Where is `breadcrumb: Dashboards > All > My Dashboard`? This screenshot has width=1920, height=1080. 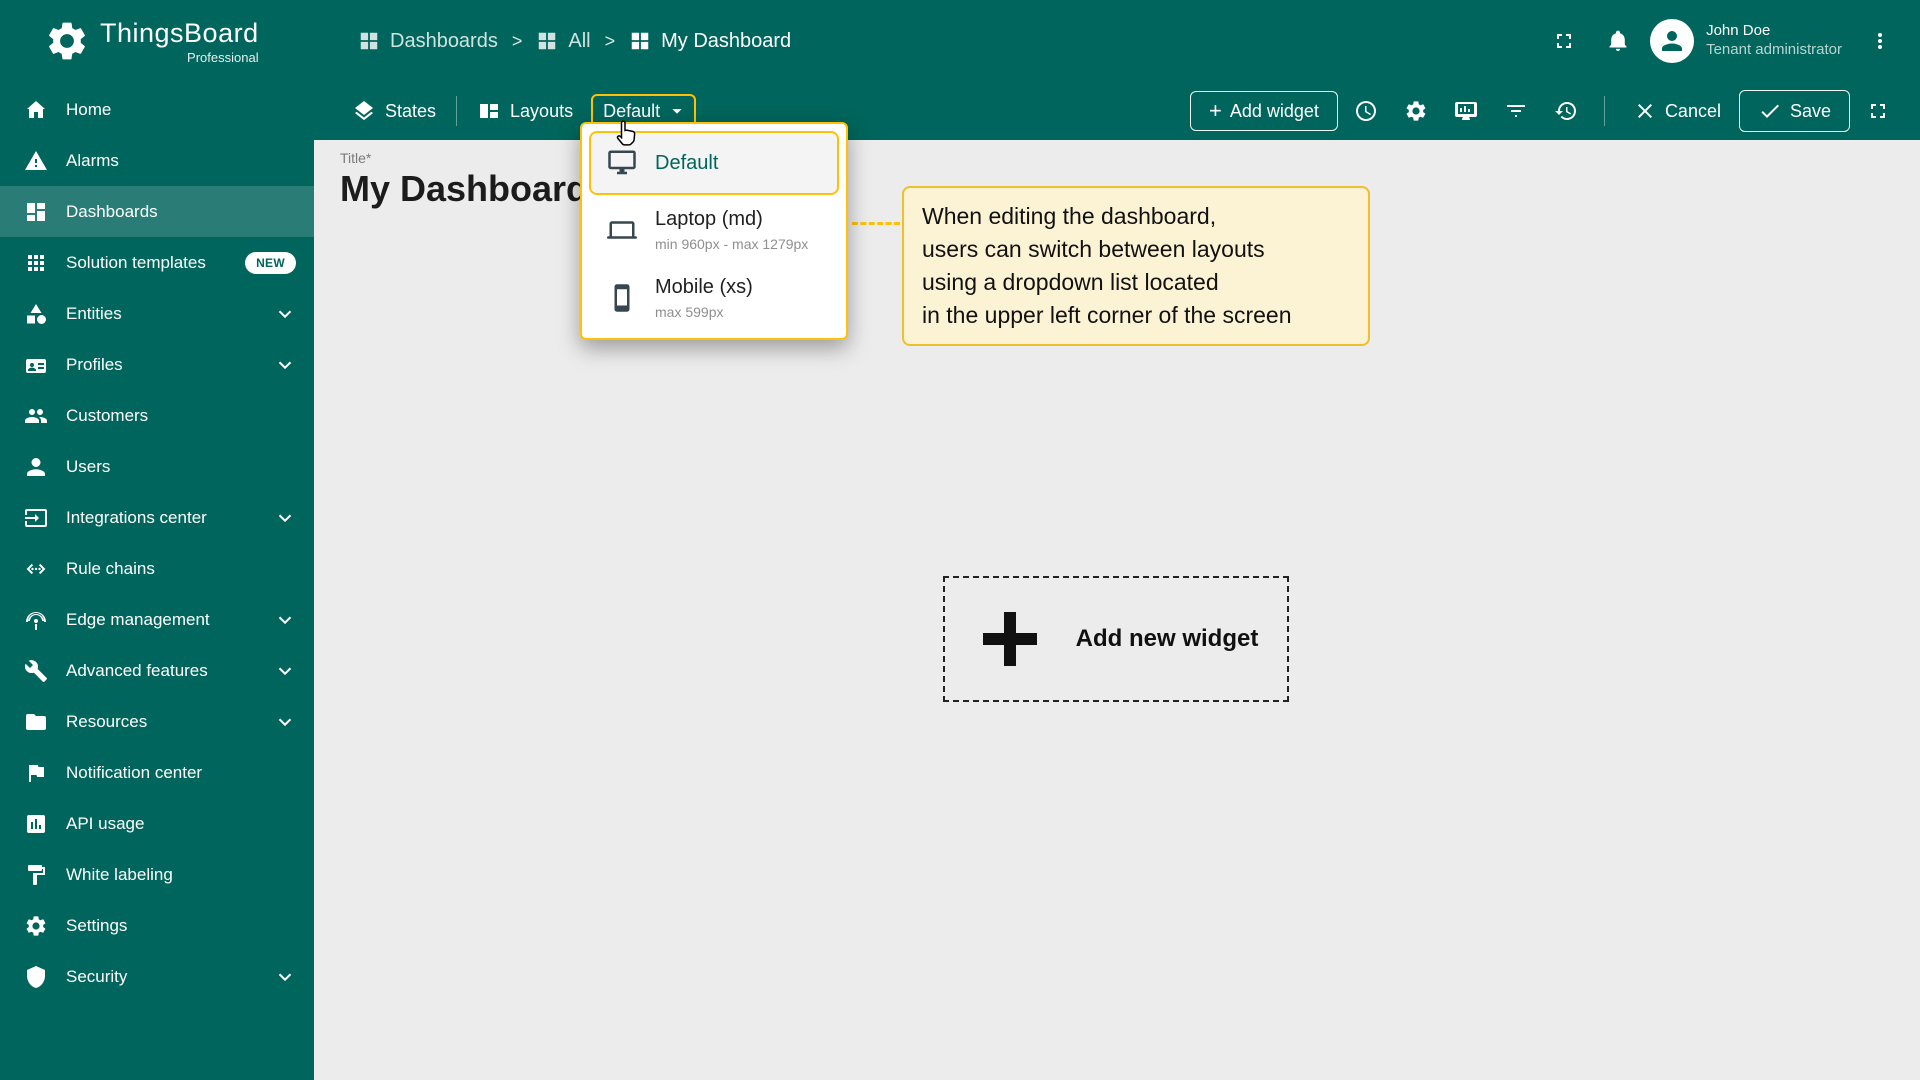 breadcrumb: Dashboards > All > My Dashboard is located at coordinates (552, 41).